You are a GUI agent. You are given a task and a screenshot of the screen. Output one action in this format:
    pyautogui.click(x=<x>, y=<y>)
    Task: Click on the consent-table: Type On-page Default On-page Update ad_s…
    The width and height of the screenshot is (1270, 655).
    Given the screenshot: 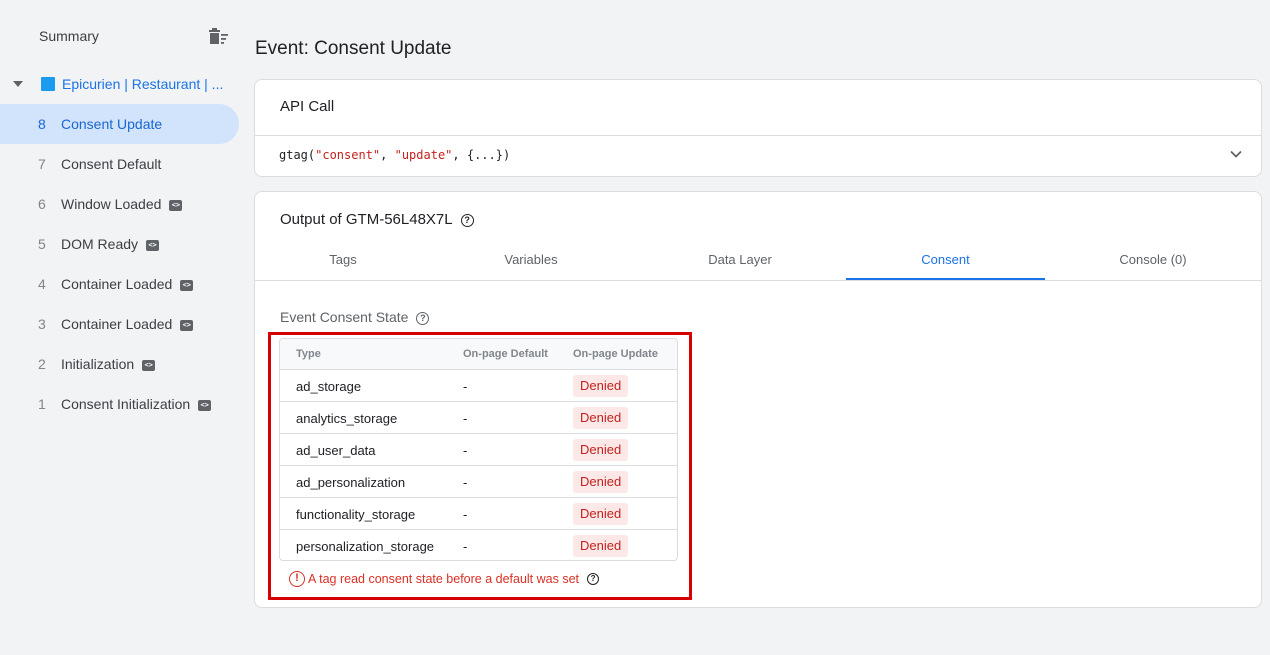 What is the action you would take?
    pyautogui.click(x=478, y=449)
    